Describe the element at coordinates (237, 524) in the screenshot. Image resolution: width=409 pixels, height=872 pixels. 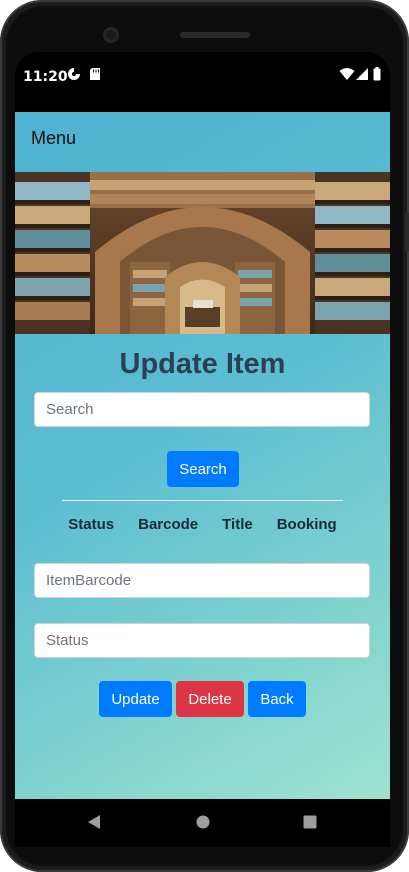
I see `column-header-title: Title` at that location.